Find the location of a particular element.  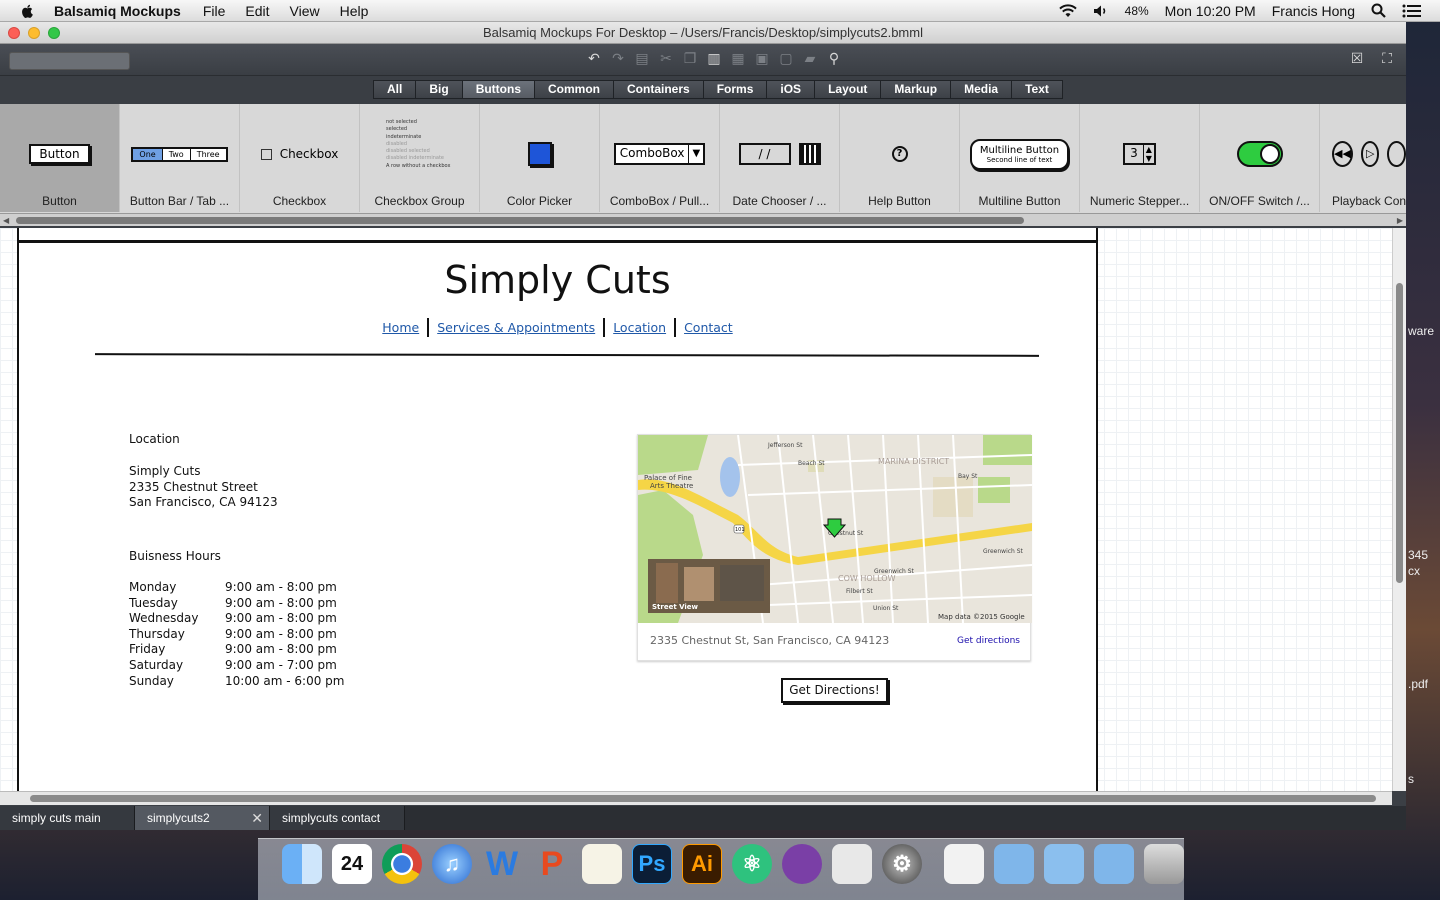

menu-file: File is located at coordinates (214, 11).